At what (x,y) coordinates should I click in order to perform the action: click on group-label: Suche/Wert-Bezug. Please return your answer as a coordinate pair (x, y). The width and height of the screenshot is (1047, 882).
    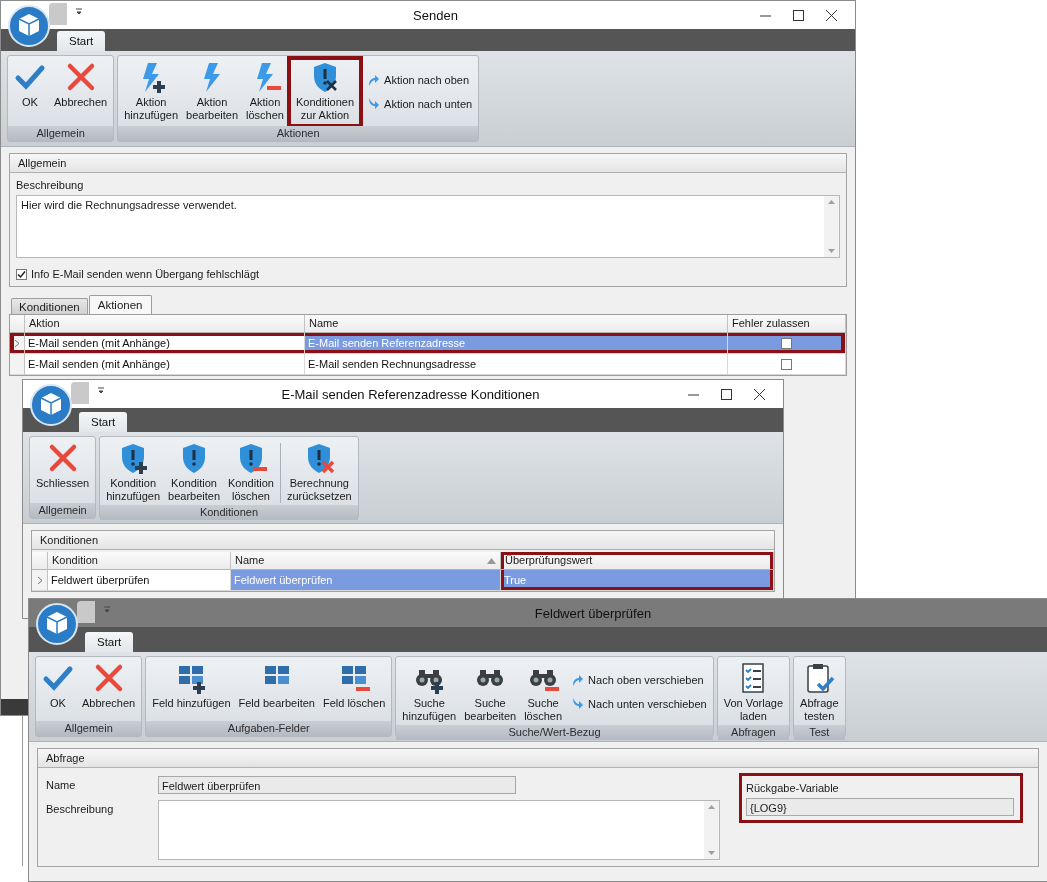
    Looking at the image, I should click on (554, 732).